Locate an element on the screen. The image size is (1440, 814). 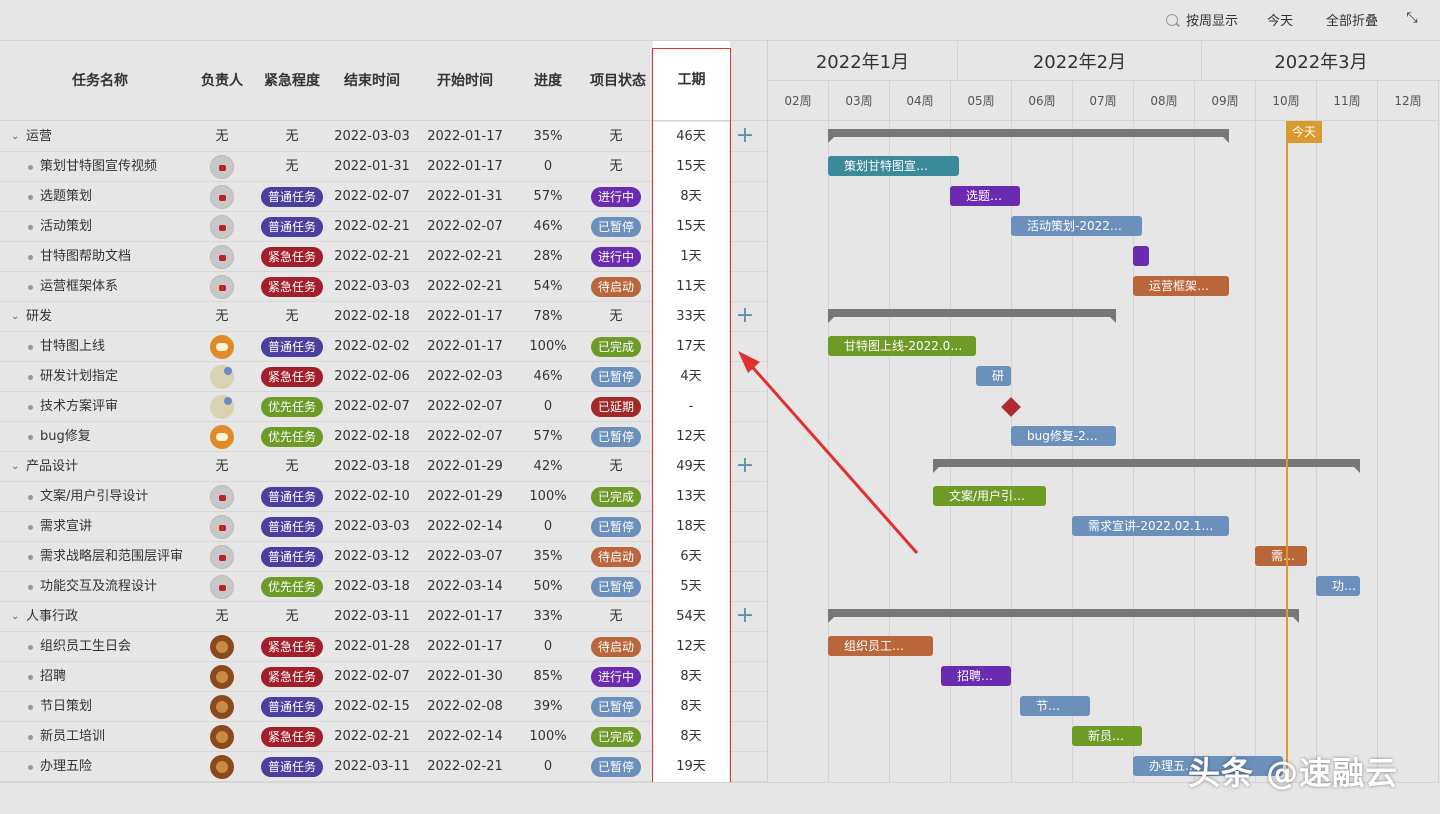
table-row: 新员工培训 紧急任务 2022-02-21 2022-02-14 100% 已完成 8天 is located at coordinates (383, 737).